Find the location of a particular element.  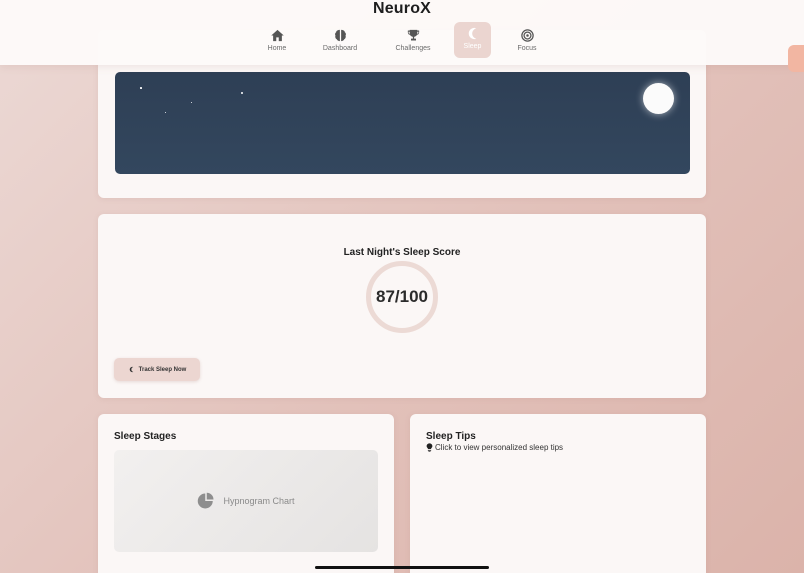

side-drawer-tab is located at coordinates (796, 58).